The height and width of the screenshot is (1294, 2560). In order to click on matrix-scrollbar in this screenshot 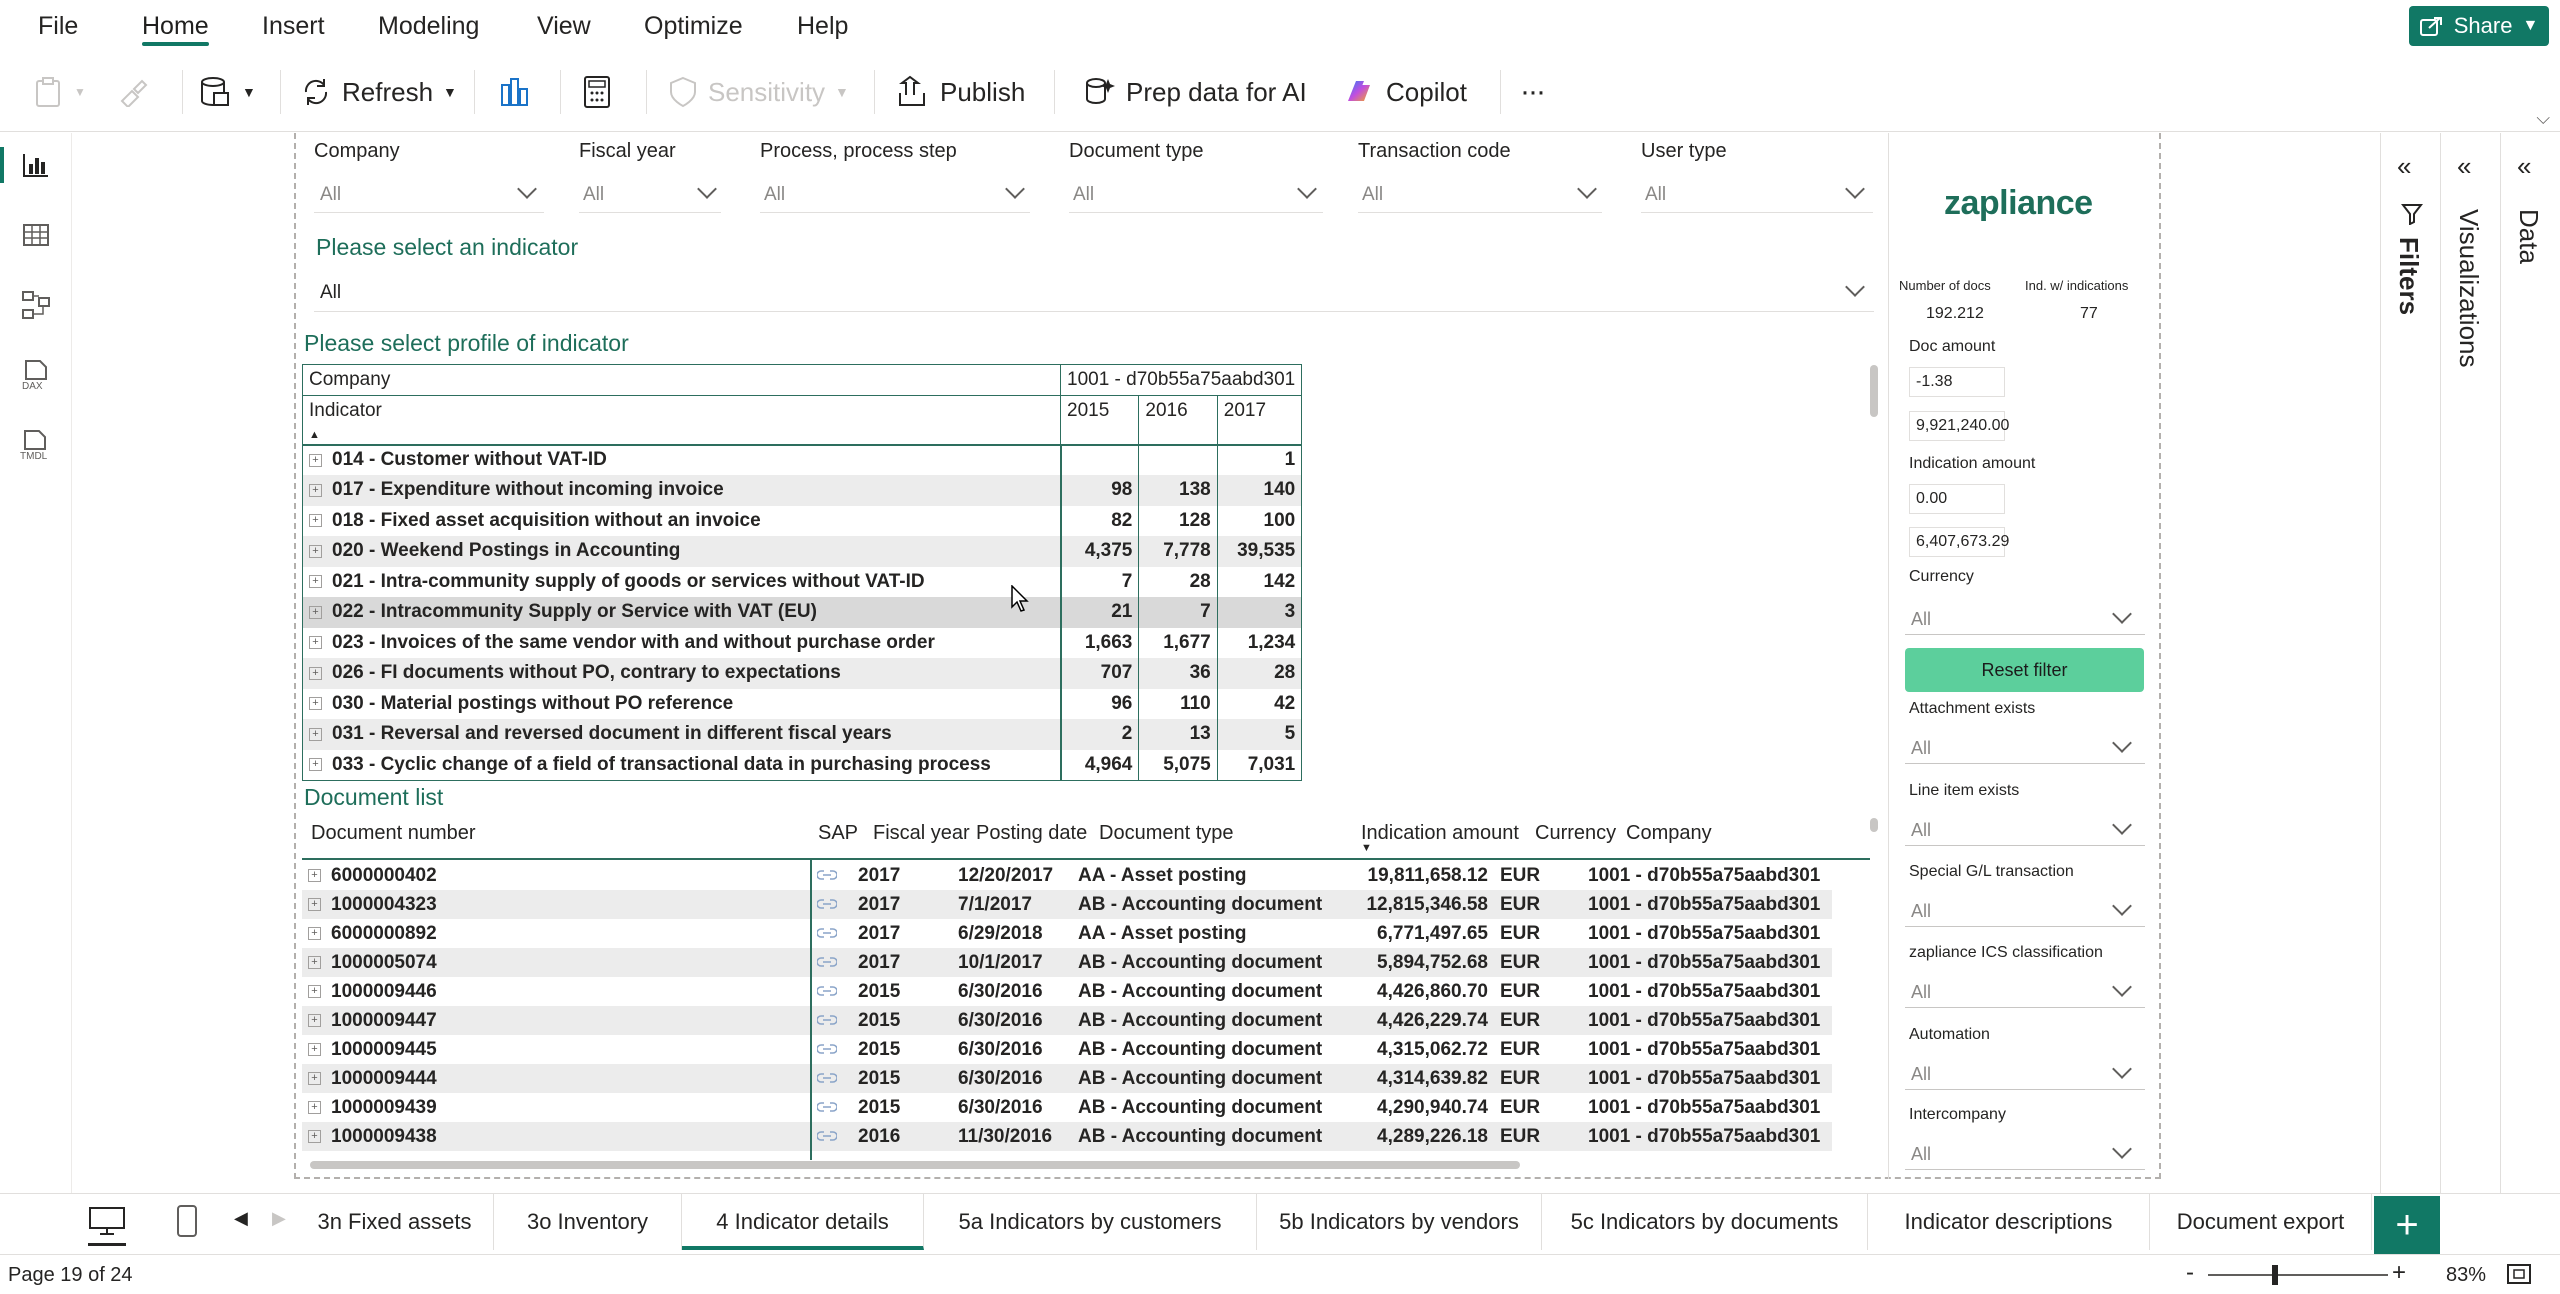, I will do `click(1874, 391)`.